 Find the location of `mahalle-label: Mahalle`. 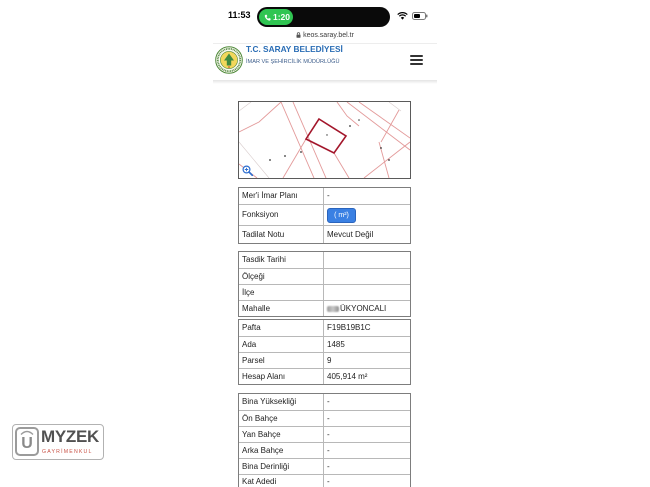

mahalle-label: Mahalle is located at coordinates (281, 308).